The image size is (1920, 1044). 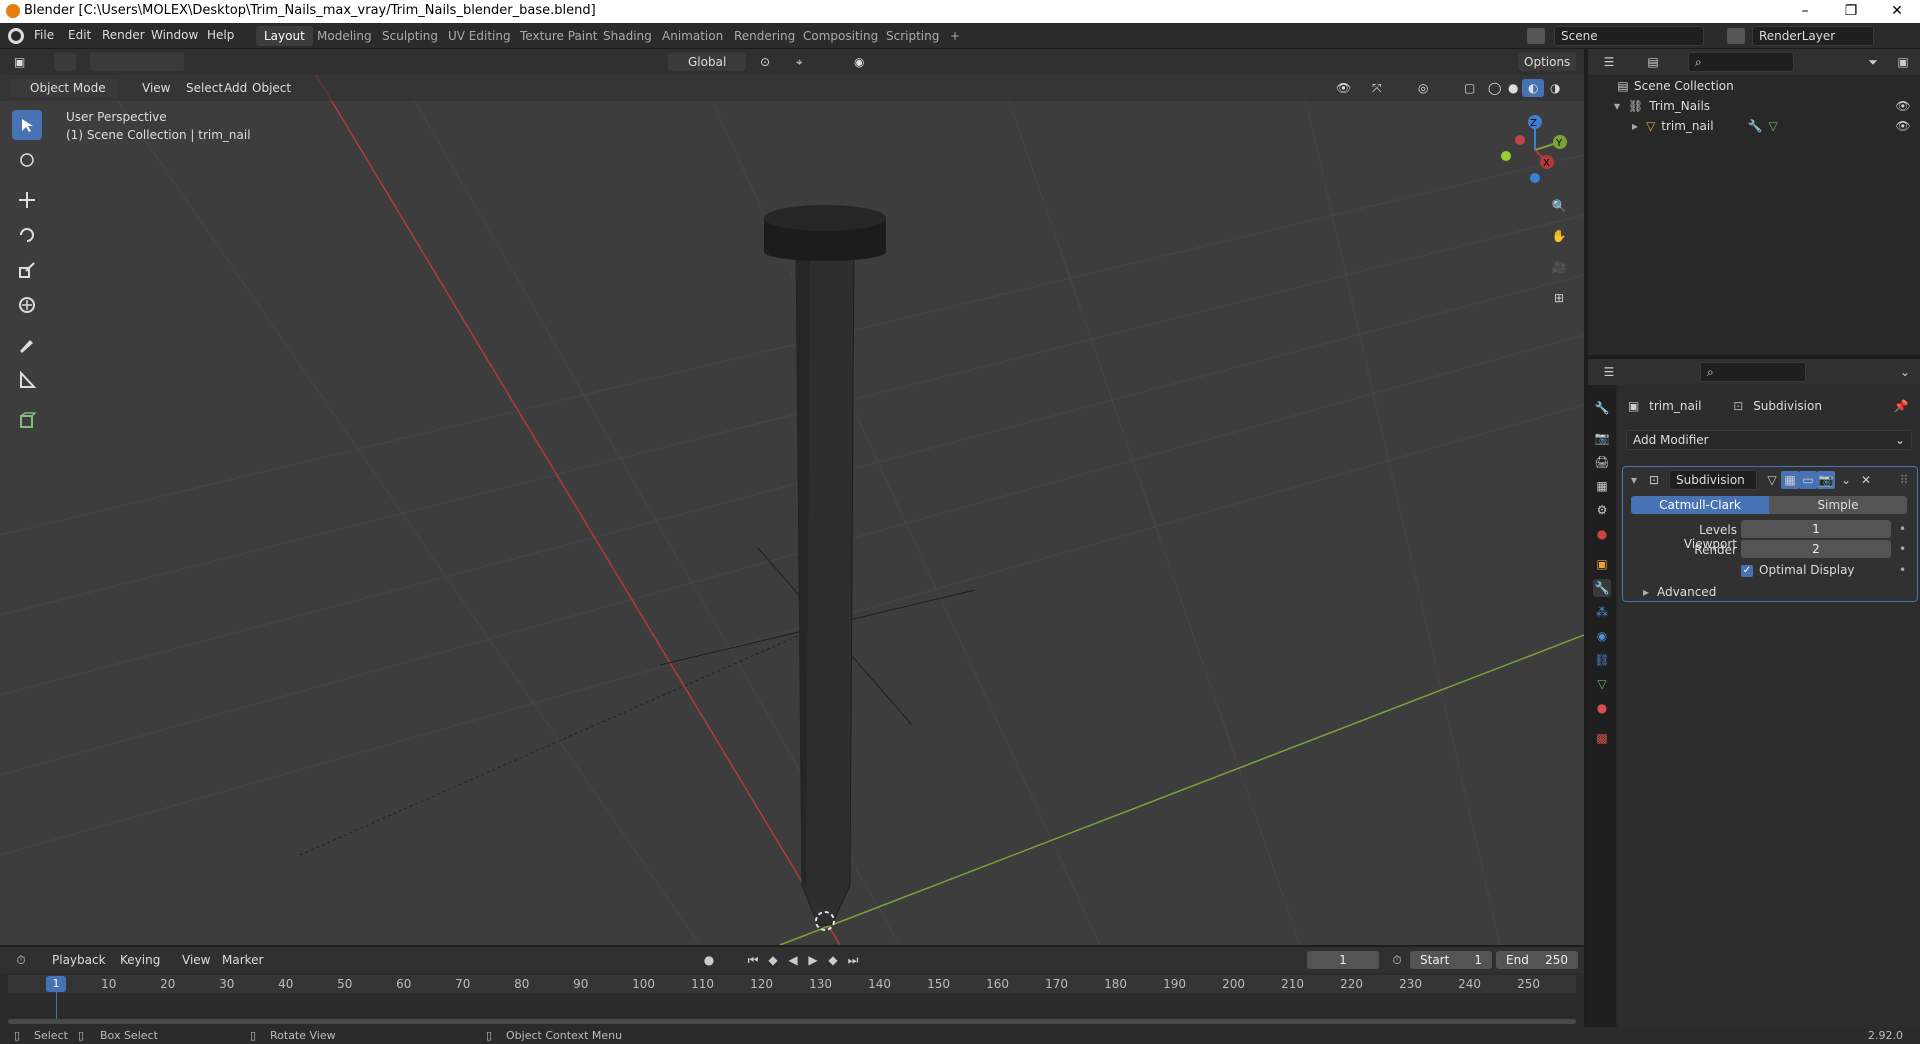 I want to click on annotate-tool-icon, so click(x=27, y=345).